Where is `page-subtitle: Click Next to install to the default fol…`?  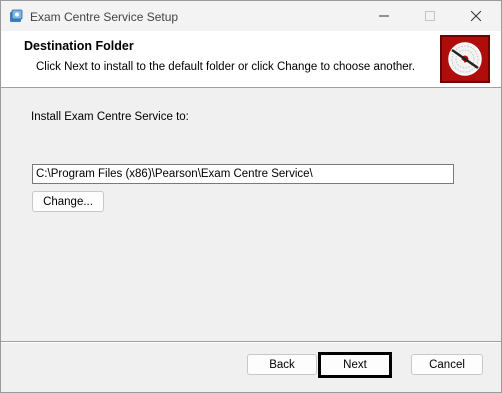
page-subtitle: Click Next to install to the default fol… is located at coordinates (226, 67).